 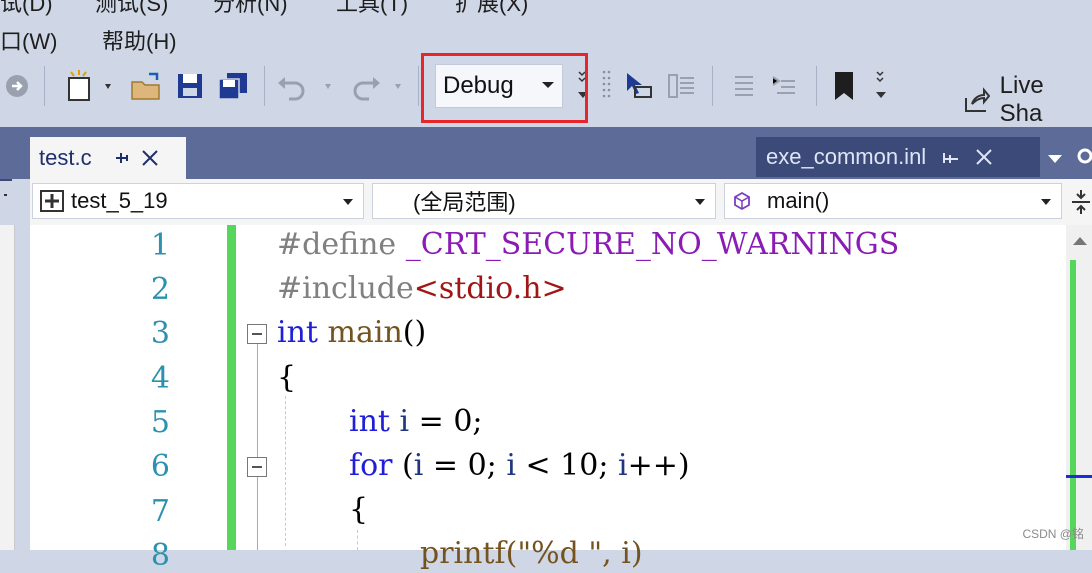 What do you see at coordinates (893, 201) in the screenshot?
I see `member-dropdown: main()` at bounding box center [893, 201].